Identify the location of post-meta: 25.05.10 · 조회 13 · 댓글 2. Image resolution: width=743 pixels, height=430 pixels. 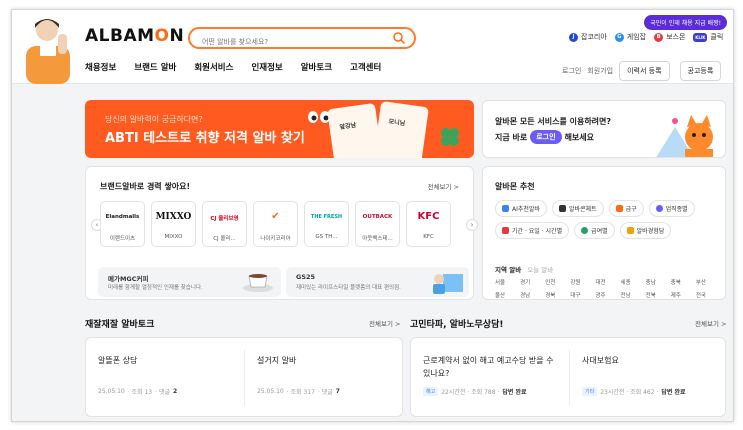
(137, 391).